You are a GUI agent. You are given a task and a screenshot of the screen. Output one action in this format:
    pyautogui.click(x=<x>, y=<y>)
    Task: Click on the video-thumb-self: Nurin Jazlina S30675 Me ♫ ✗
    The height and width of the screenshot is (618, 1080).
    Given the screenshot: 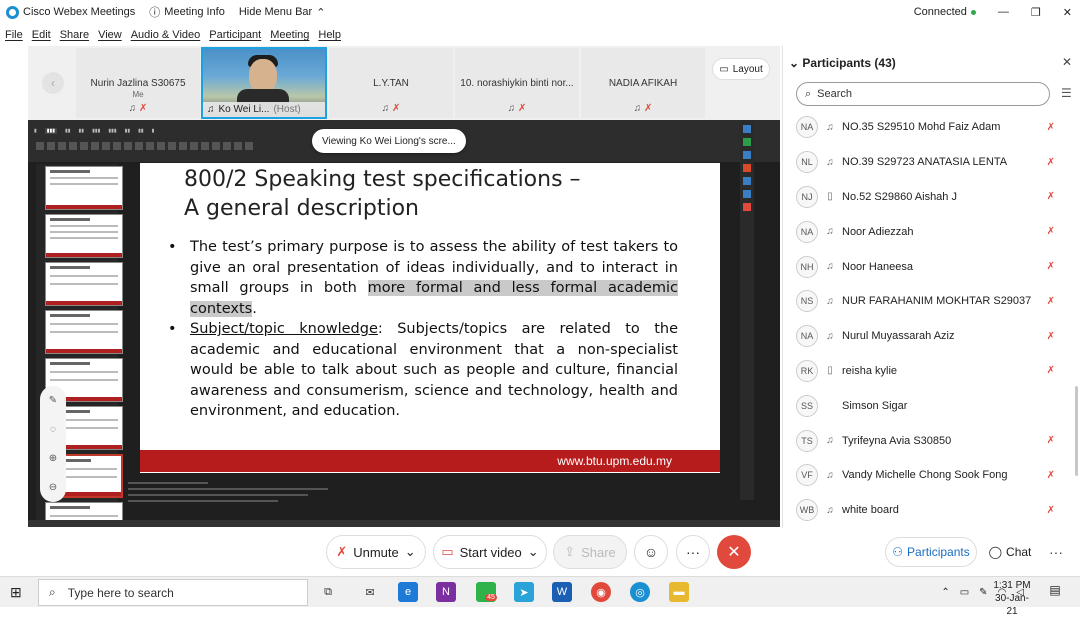 What is the action you would take?
    pyautogui.click(x=138, y=83)
    